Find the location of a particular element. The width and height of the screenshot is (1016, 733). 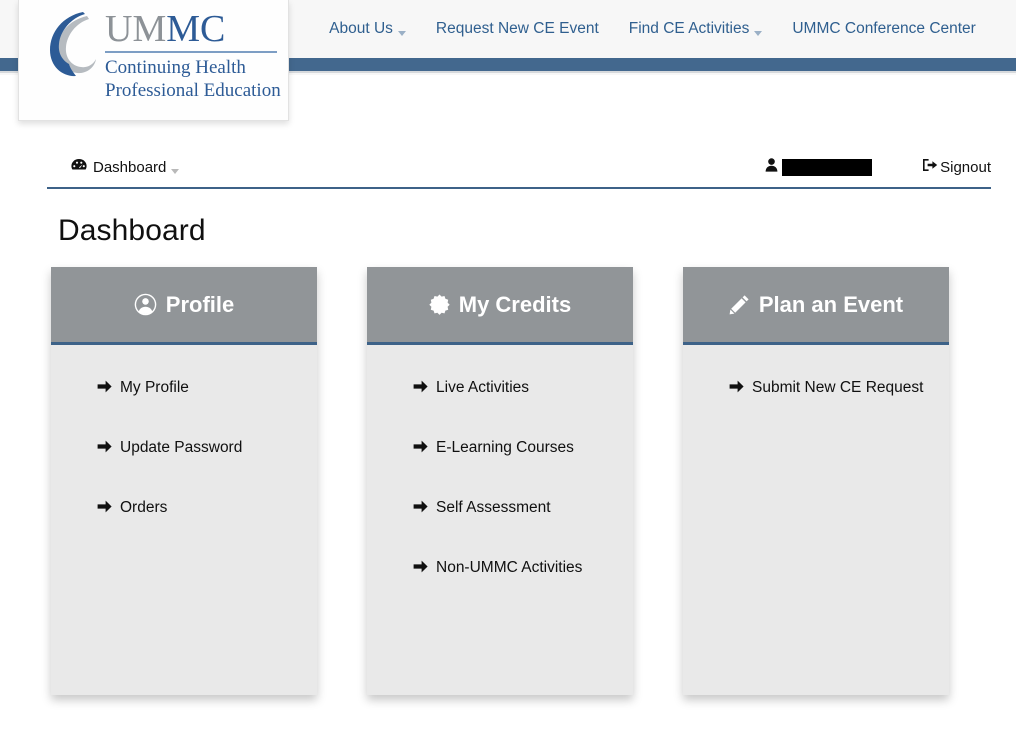

card-link-submit-new-ce-request: Submit New CE Request is located at coordinates (816, 405).